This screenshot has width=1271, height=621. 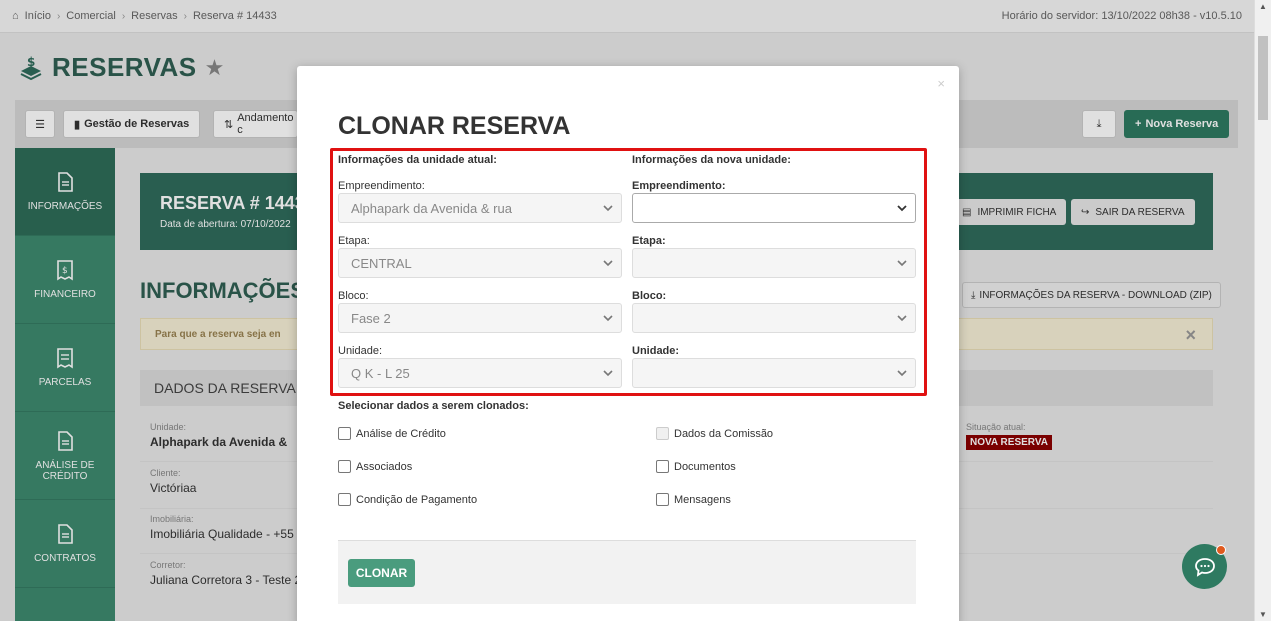 I want to click on new-empreendimento-label: Empreendimento:, so click(x=679, y=186).